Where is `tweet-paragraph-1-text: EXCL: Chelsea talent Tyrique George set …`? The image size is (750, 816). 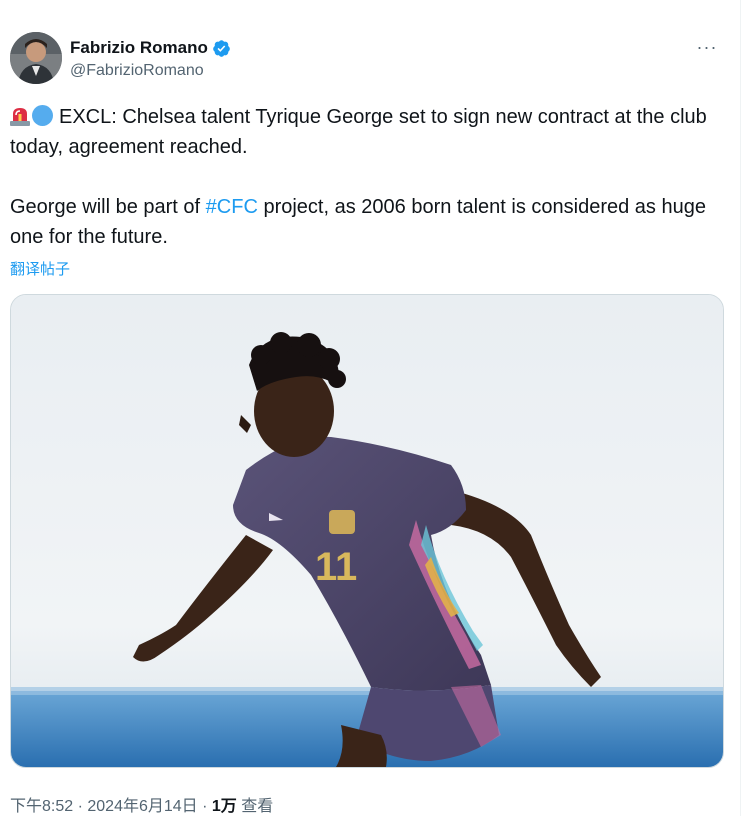 tweet-paragraph-1-text: EXCL: Chelsea talent Tyrique George set … is located at coordinates (358, 132).